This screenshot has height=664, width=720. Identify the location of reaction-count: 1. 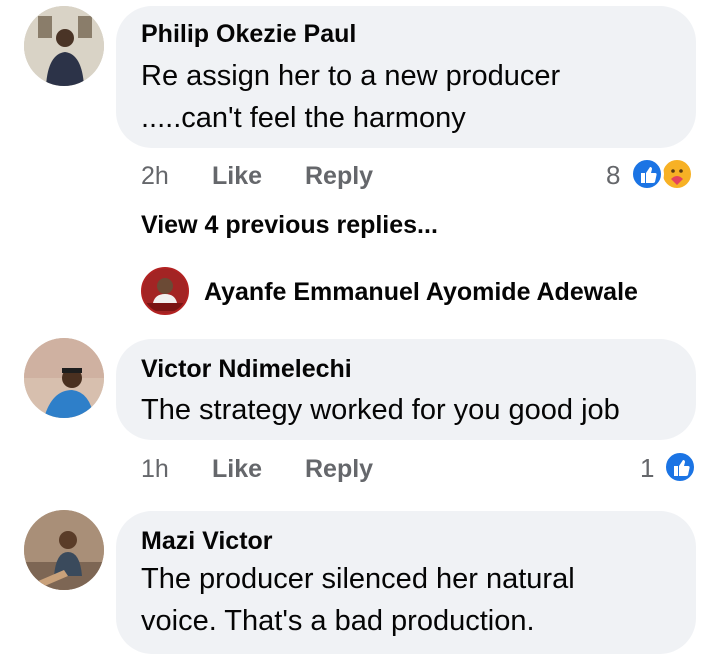
(647, 468).